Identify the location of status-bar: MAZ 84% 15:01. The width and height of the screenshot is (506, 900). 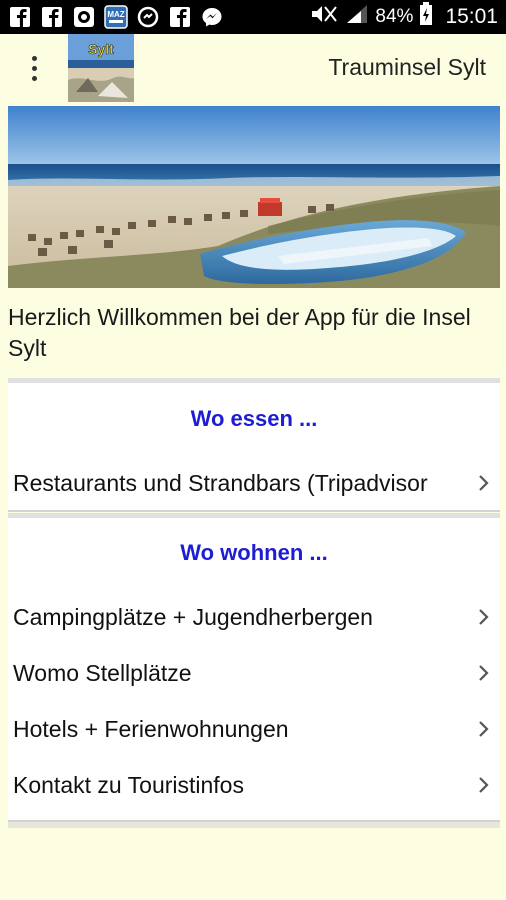
(253, 17).